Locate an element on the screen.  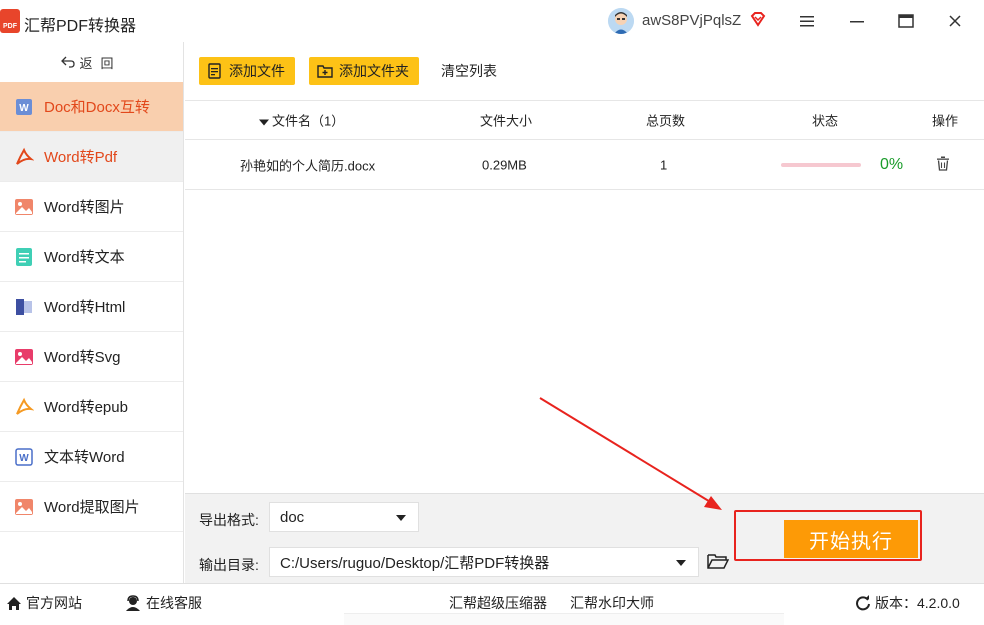
sidebar-item-word-image: Word转图片 is located at coordinates (91, 207).